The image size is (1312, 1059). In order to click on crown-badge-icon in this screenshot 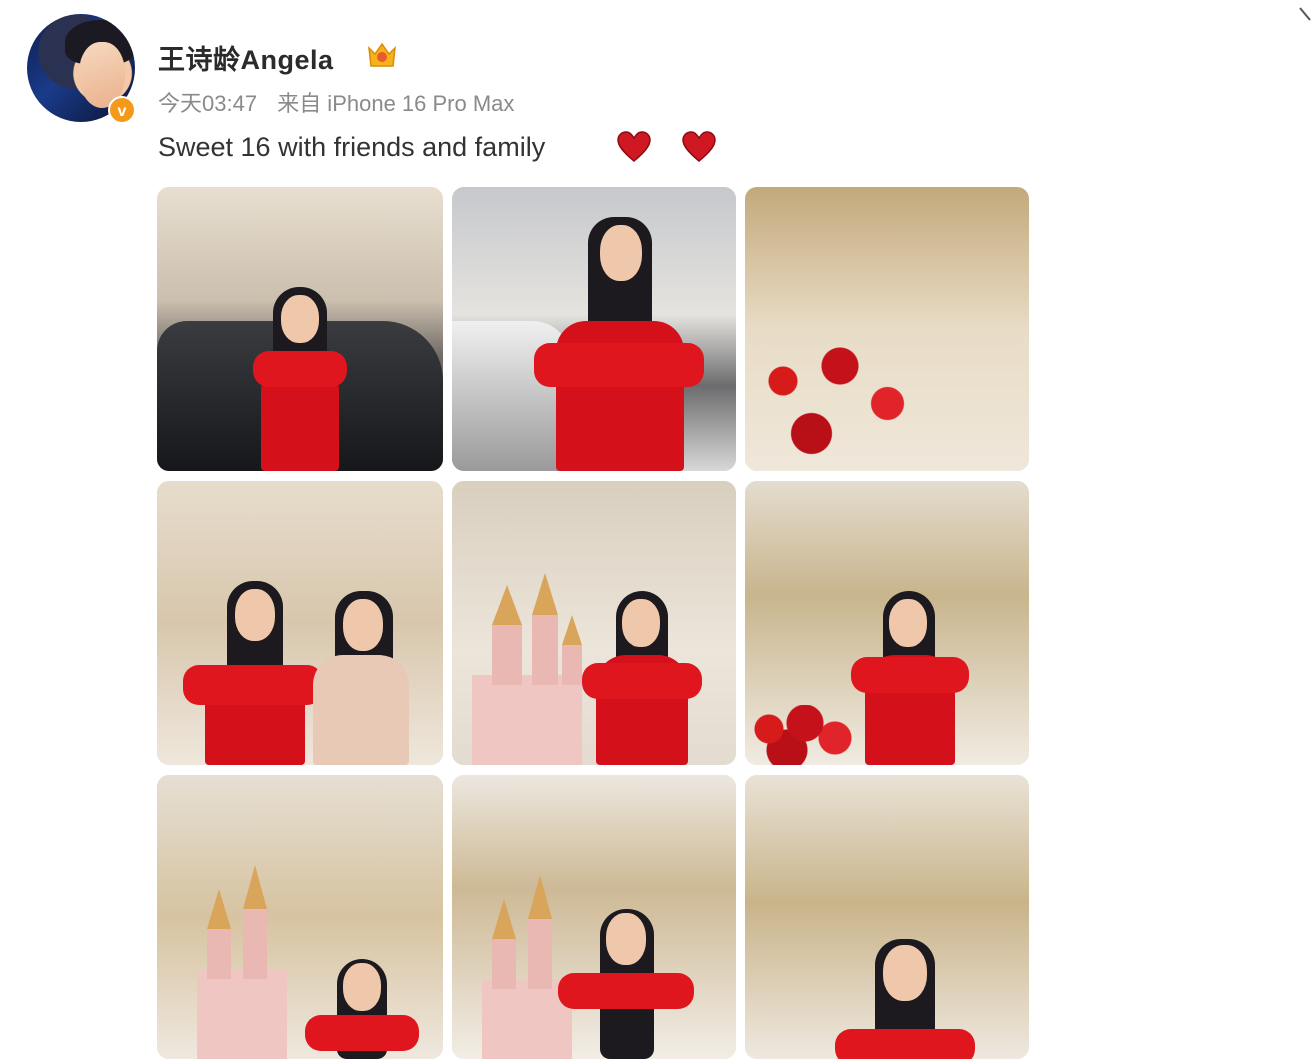, I will do `click(382, 55)`.